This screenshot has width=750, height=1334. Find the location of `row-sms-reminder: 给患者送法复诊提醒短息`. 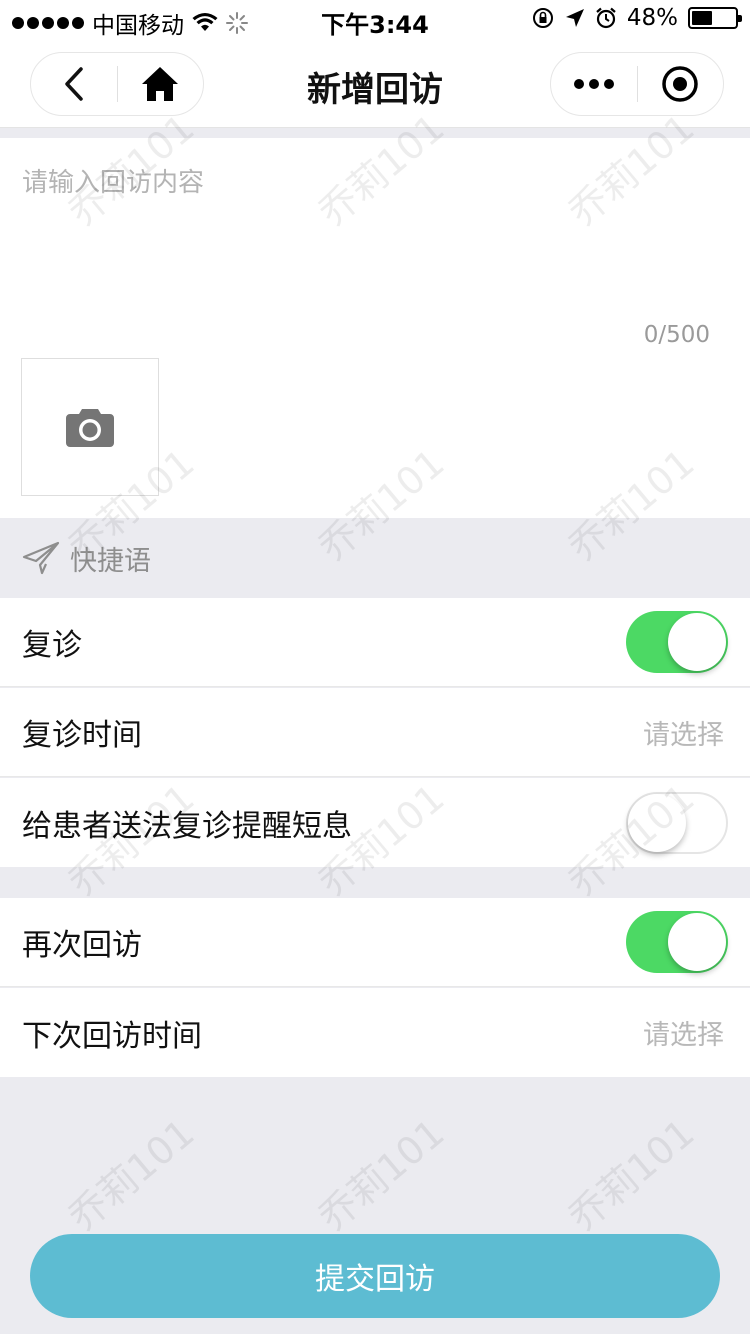

row-sms-reminder: 给患者送法复诊提醒短息 is located at coordinates (375, 822).